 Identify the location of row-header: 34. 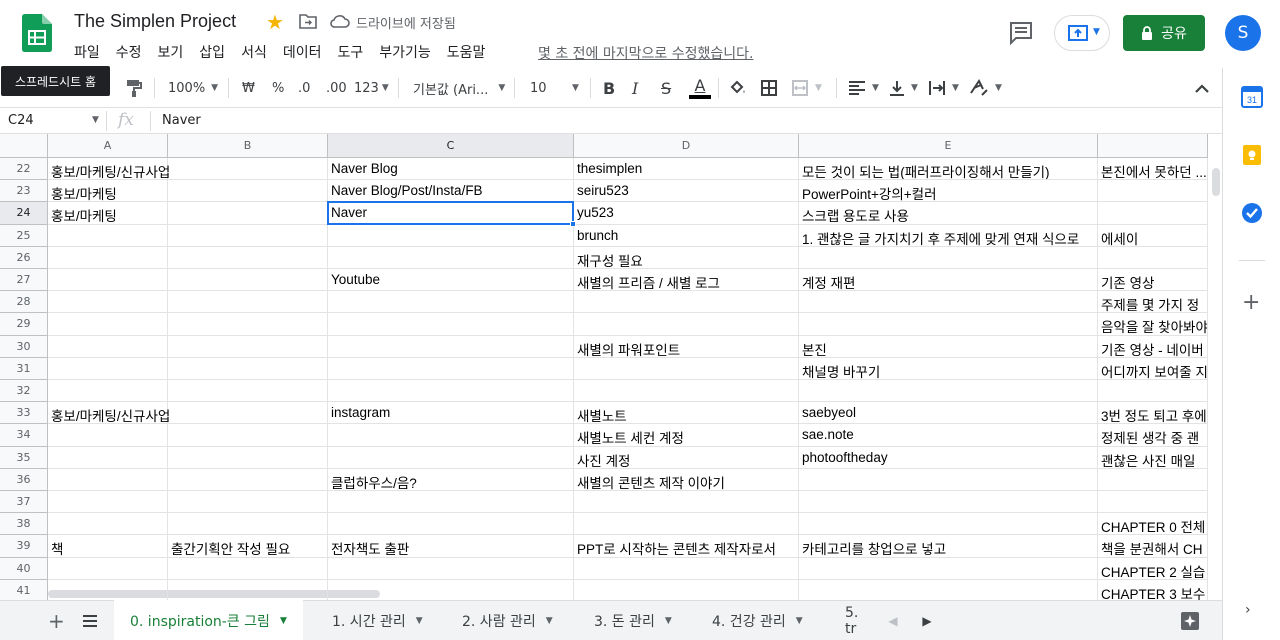
(24, 435).